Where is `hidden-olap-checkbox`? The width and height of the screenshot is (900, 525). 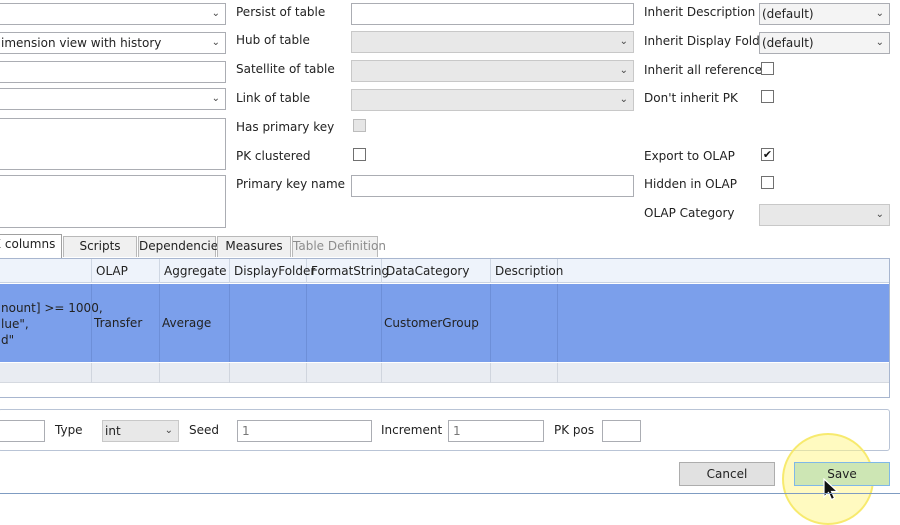 hidden-olap-checkbox is located at coordinates (767, 182).